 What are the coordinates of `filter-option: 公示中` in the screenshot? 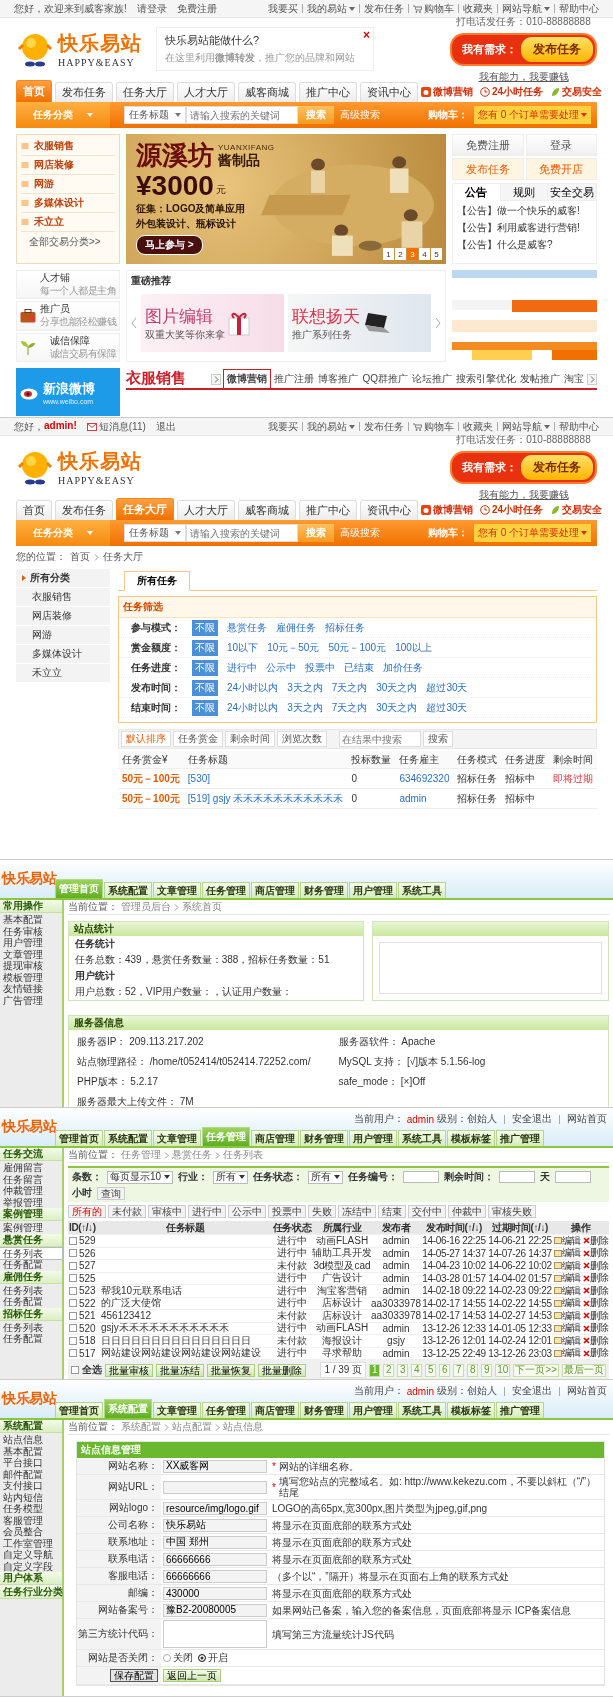 It's located at (281, 667).